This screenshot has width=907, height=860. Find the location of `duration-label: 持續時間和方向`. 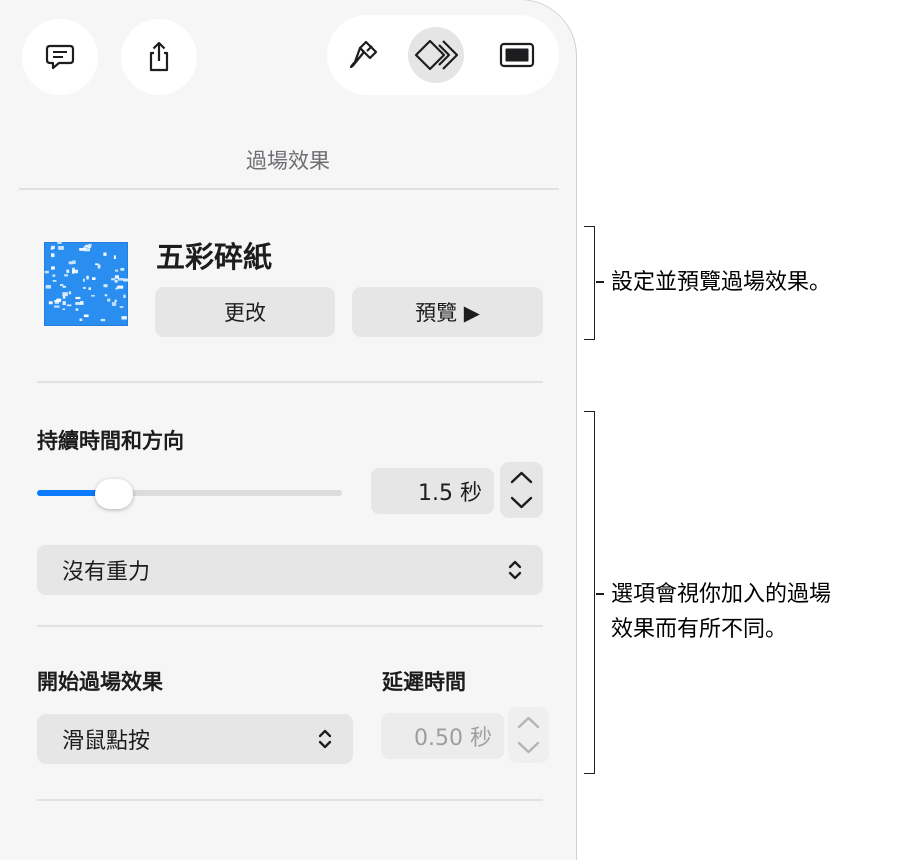

duration-label: 持續時間和方向 is located at coordinates (110, 441).